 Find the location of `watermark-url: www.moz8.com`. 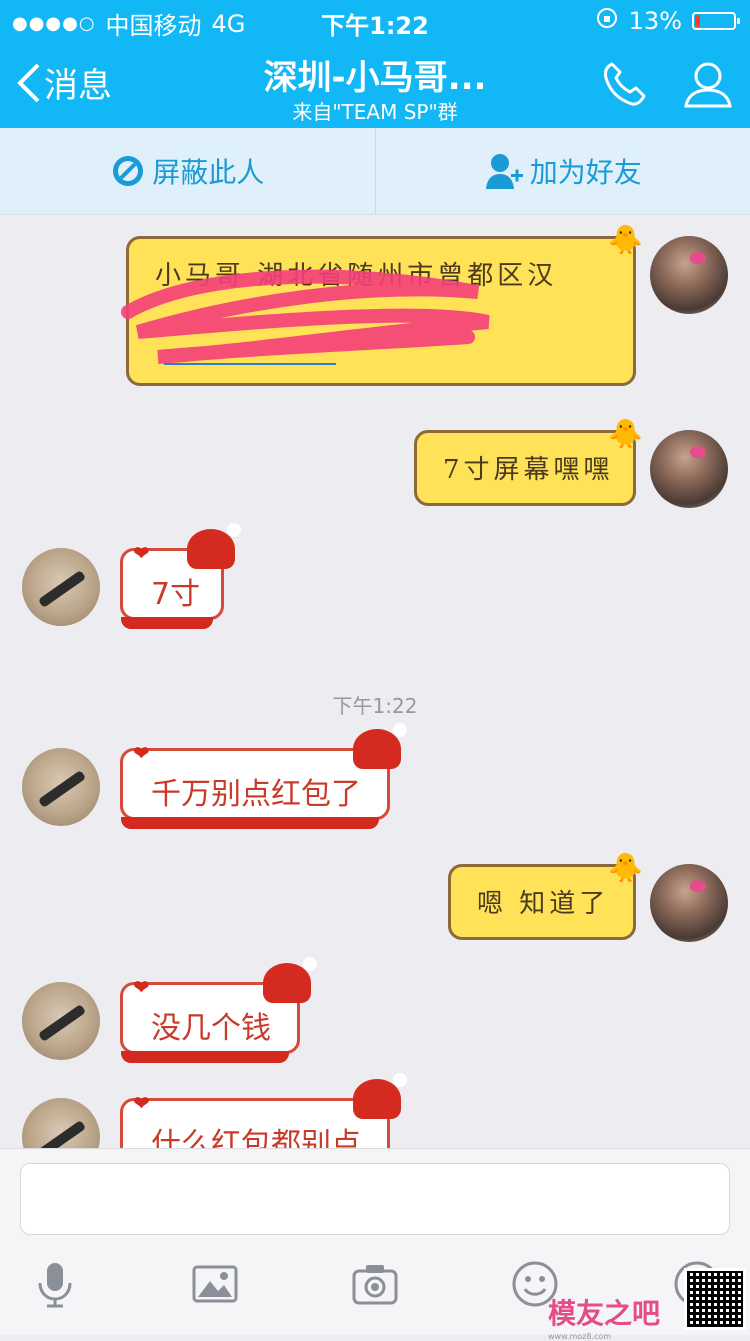

watermark-url: www.moz8.com is located at coordinates (604, 1336).